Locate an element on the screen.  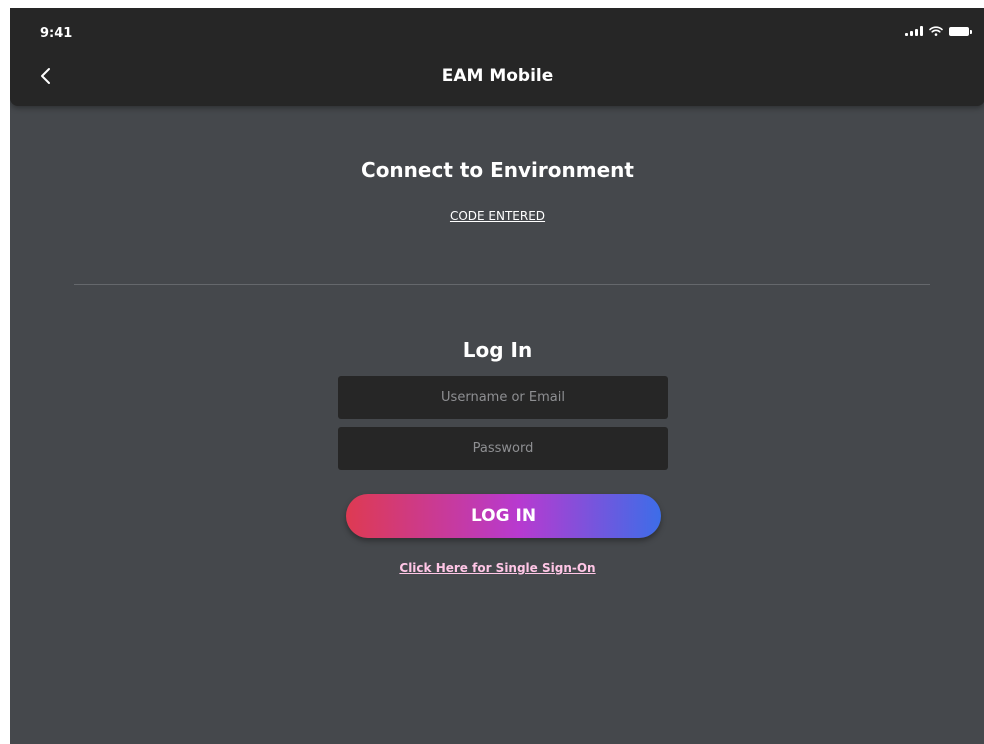
login-button-label: LOG IN is located at coordinates (503, 516).